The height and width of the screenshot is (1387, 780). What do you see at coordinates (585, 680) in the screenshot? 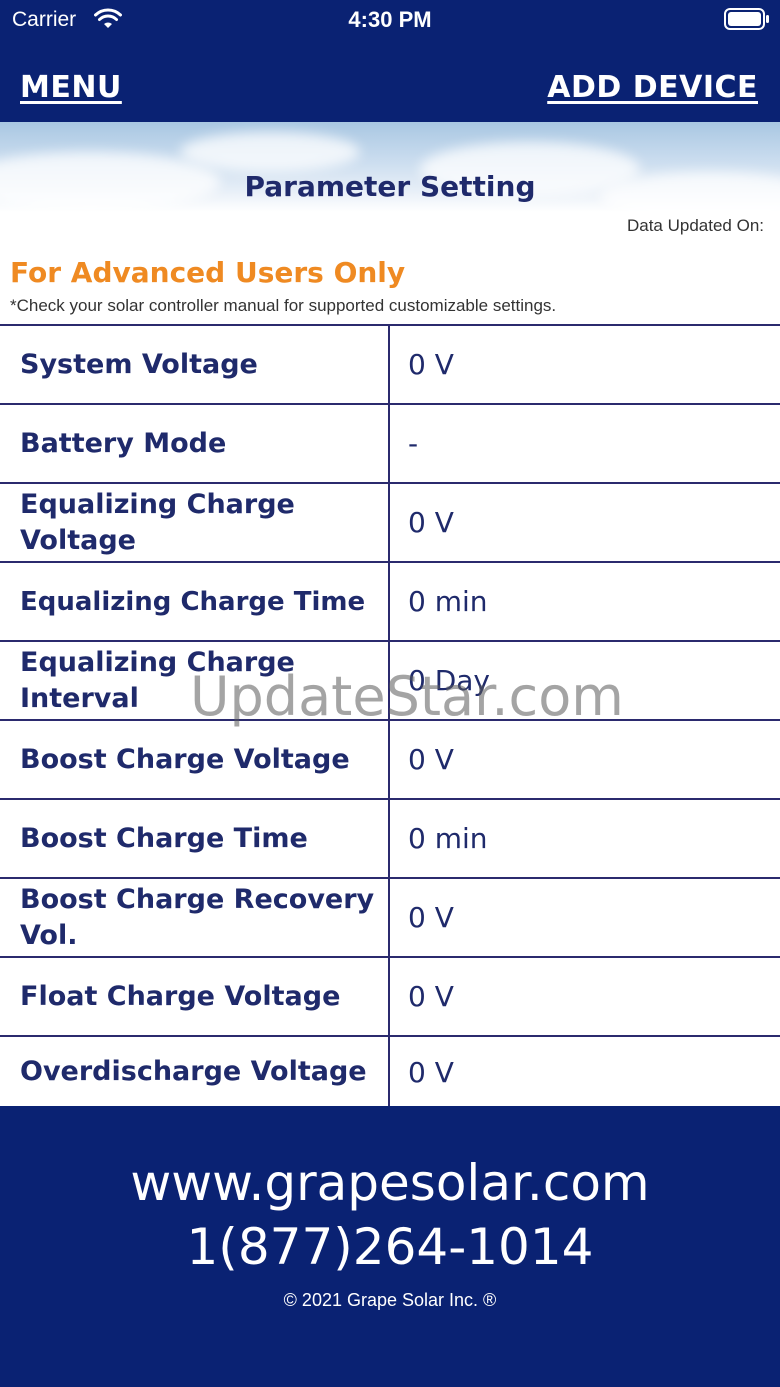
I see `parameter-value: 0 Day` at bounding box center [585, 680].